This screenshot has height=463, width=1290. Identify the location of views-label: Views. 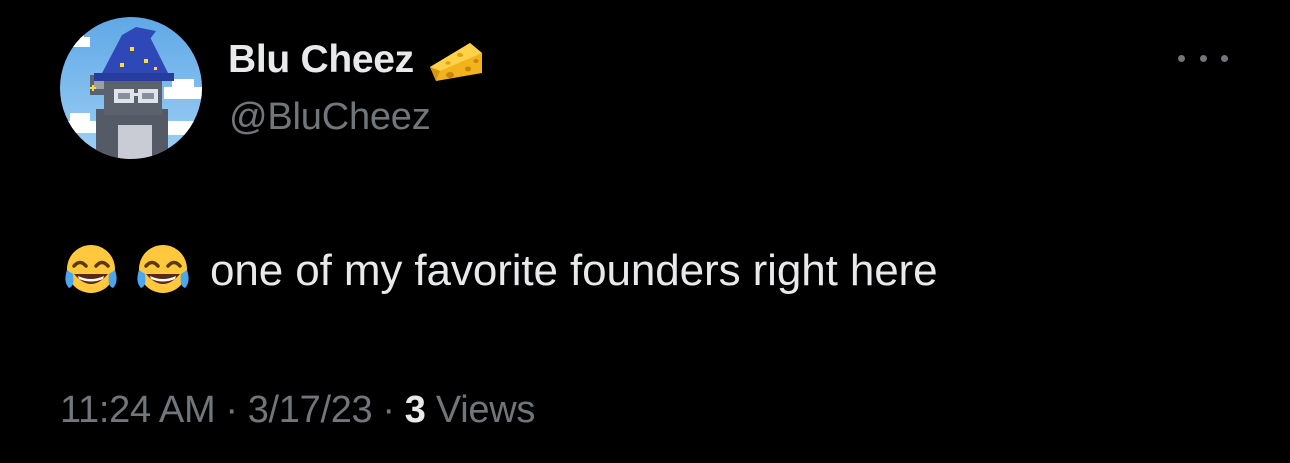
(485, 410).